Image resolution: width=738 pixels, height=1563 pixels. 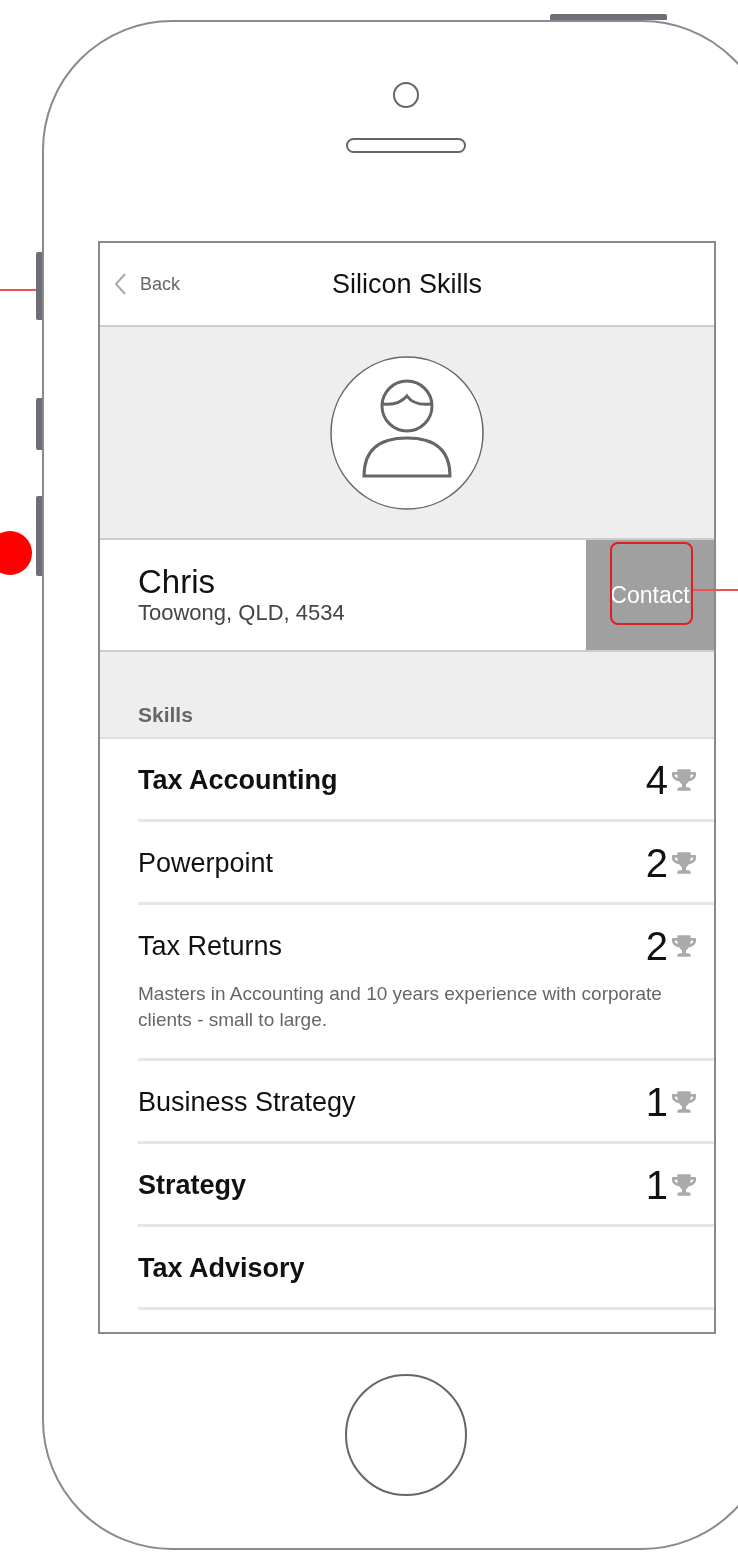 What do you see at coordinates (656, 780) in the screenshot?
I see `skill-rating: 4` at bounding box center [656, 780].